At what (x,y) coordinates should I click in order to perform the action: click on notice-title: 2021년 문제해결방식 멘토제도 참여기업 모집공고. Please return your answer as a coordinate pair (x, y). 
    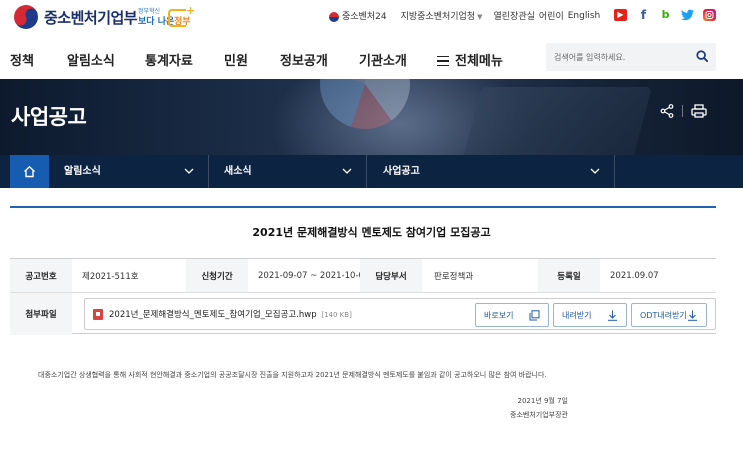
    Looking at the image, I should click on (371, 232).